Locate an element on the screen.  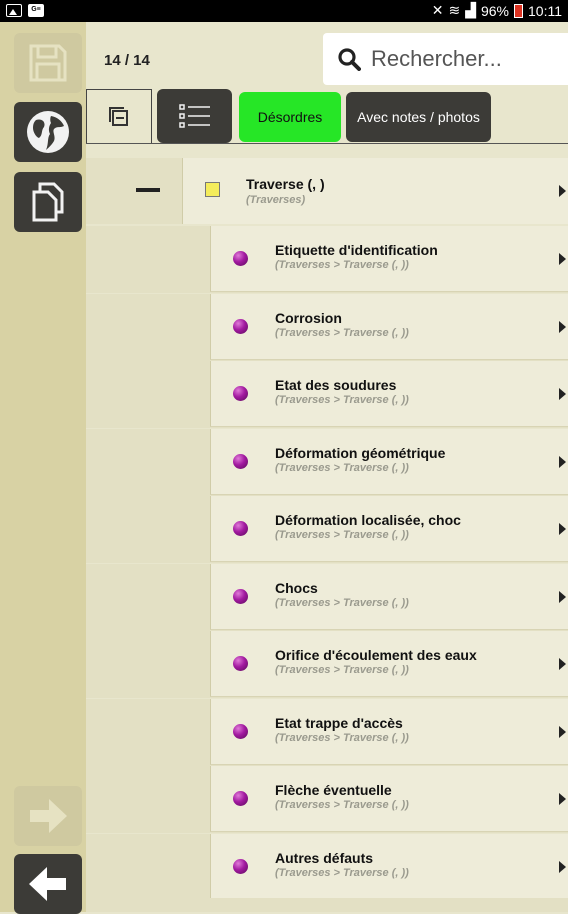
collapse-toggle-icon is located at coordinates (148, 190).